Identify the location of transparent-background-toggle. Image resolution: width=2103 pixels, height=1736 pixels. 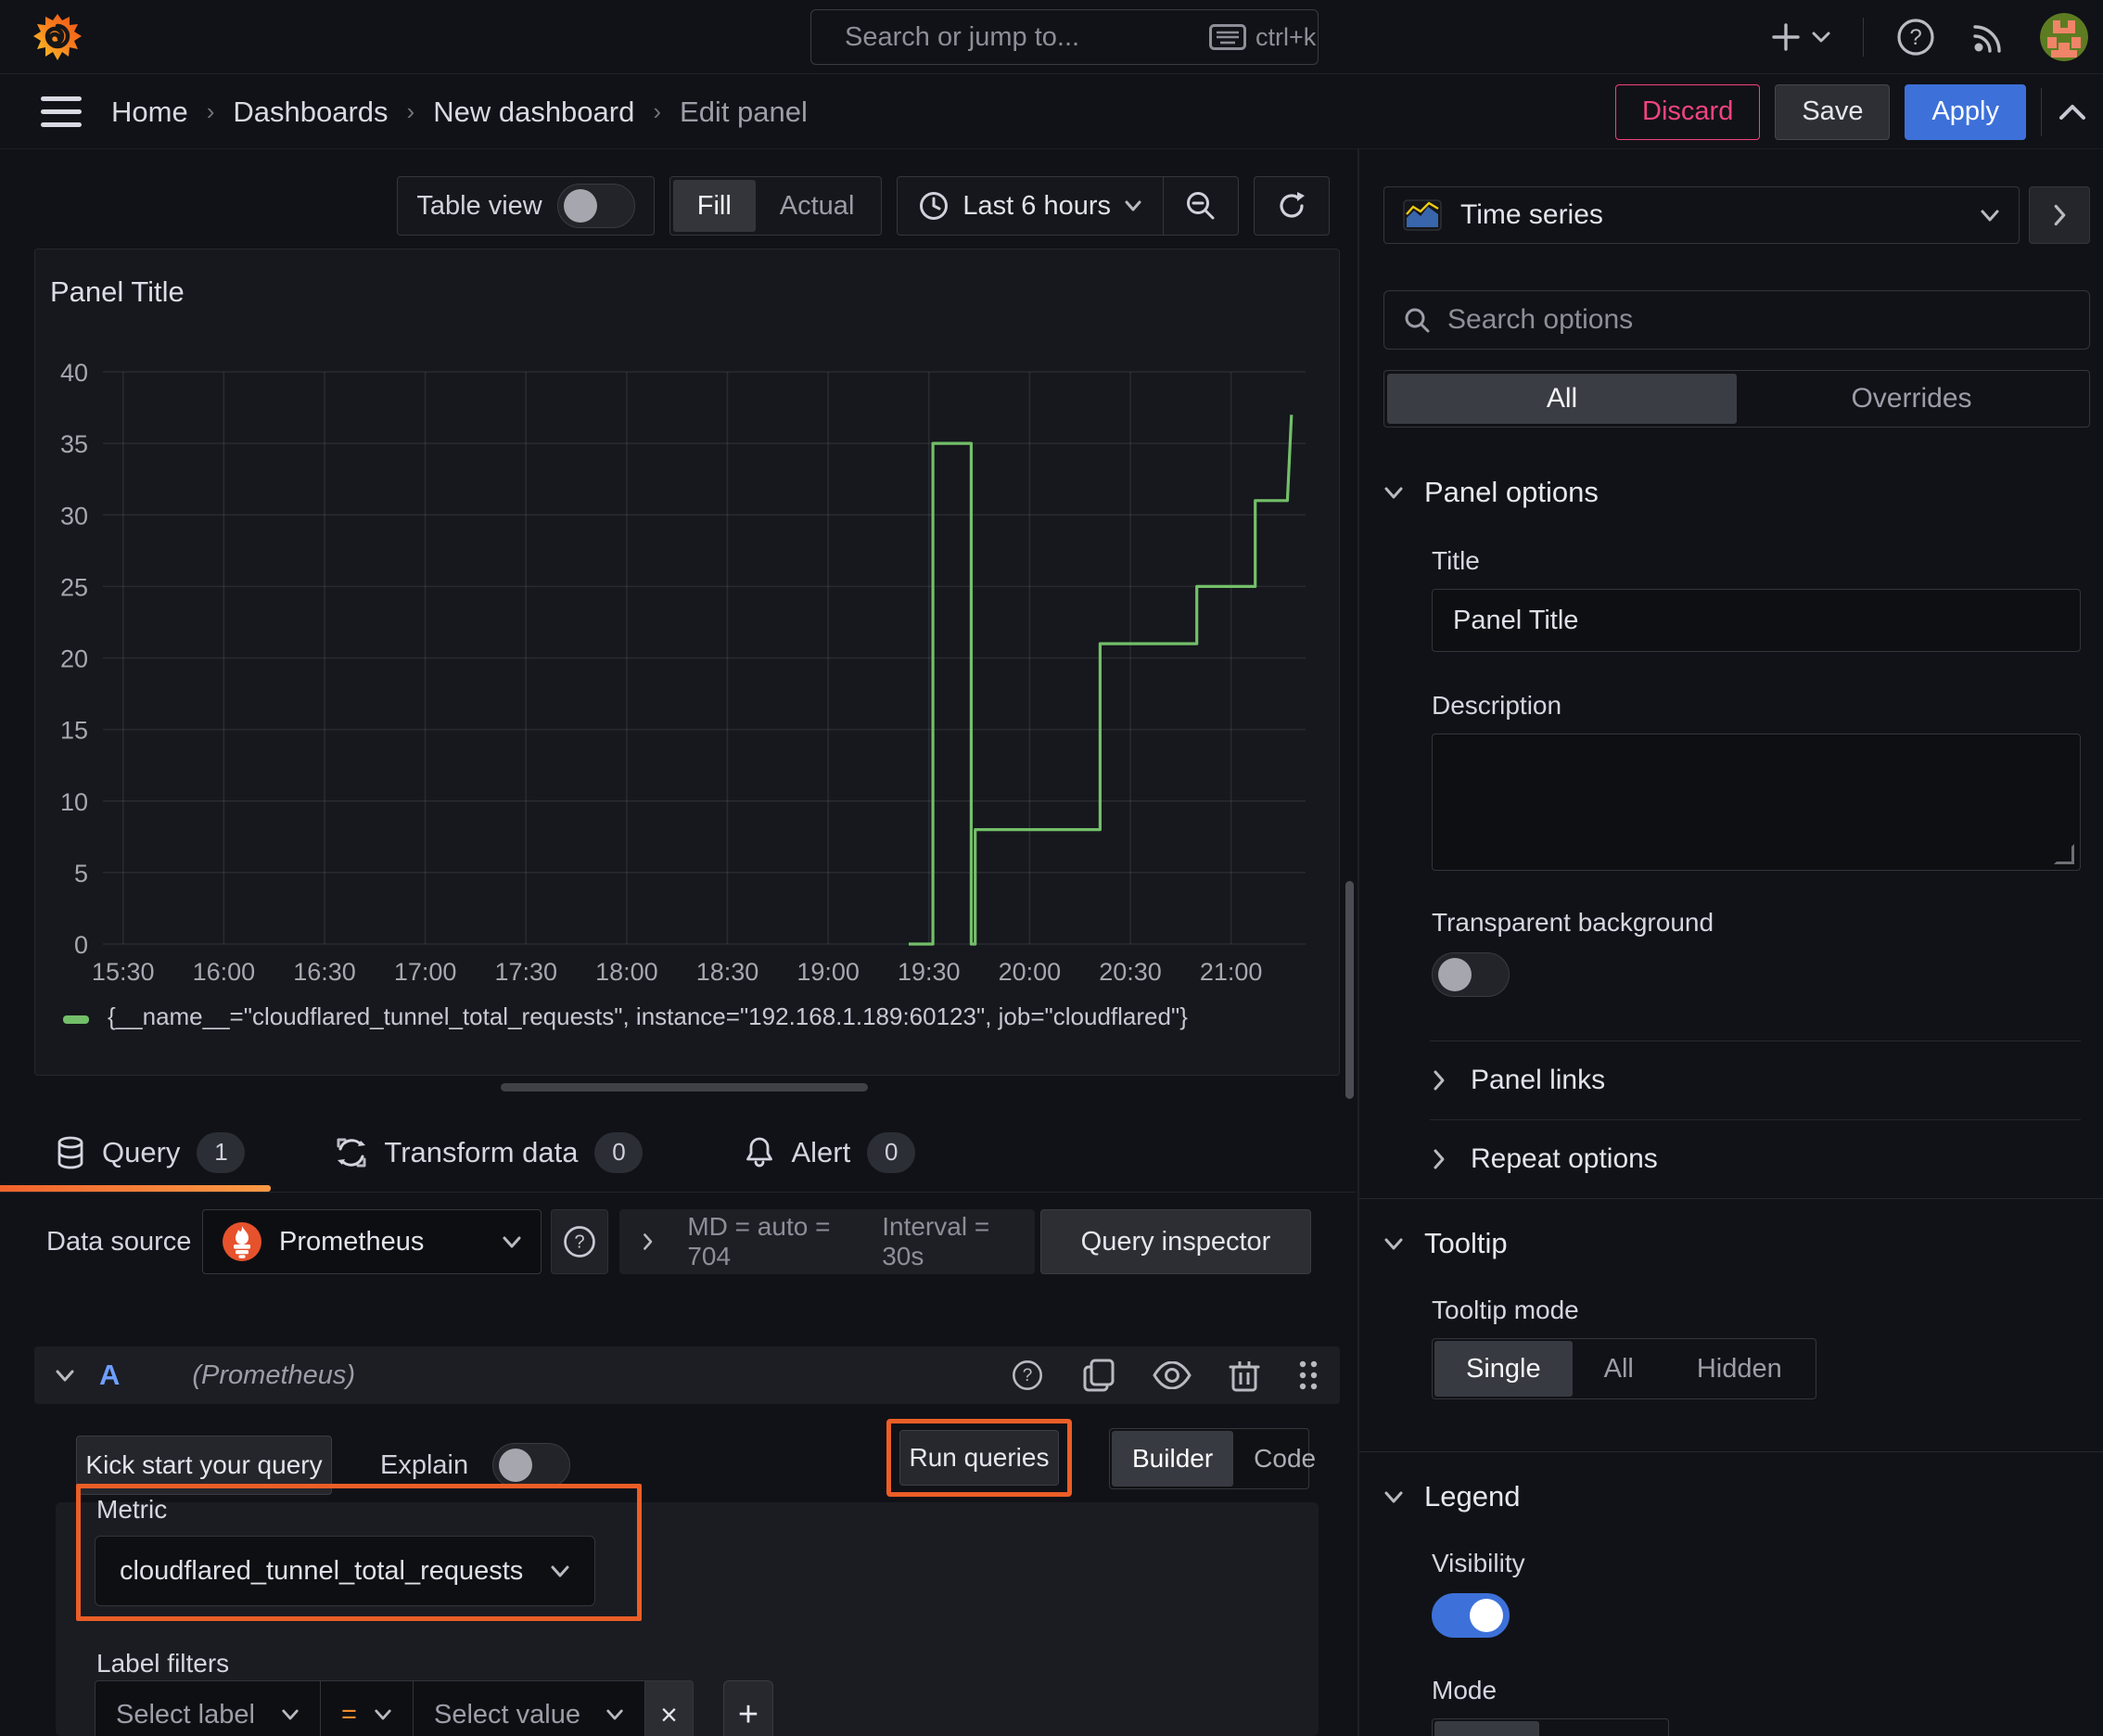
(1471, 974).